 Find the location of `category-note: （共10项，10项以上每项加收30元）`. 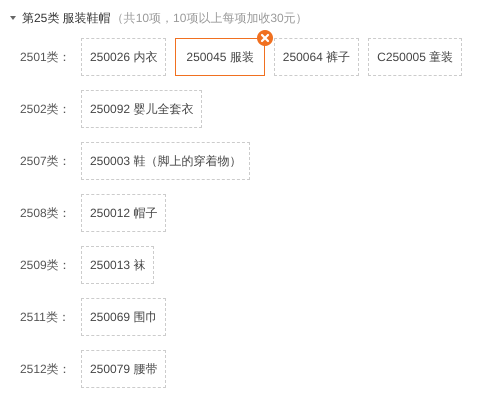

category-note: （共10项，10项以上每项加收30元） is located at coordinates (210, 18).